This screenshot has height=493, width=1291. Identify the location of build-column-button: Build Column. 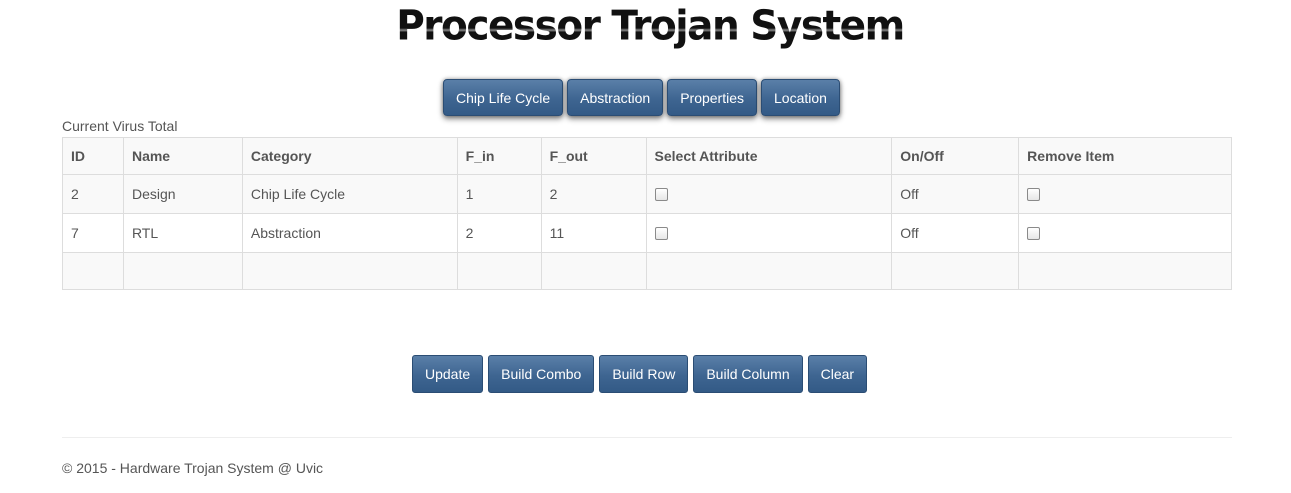
(748, 374).